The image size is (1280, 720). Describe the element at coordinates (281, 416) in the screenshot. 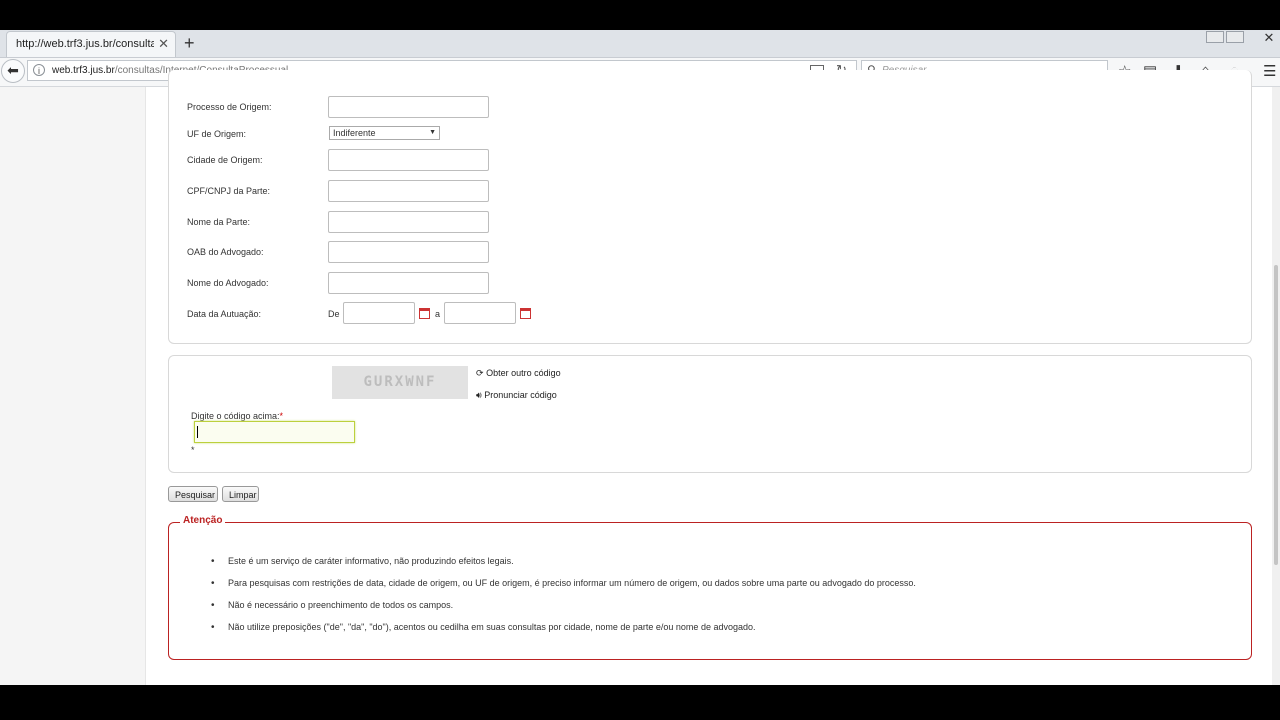

I see `required-asterisk: *` at that location.